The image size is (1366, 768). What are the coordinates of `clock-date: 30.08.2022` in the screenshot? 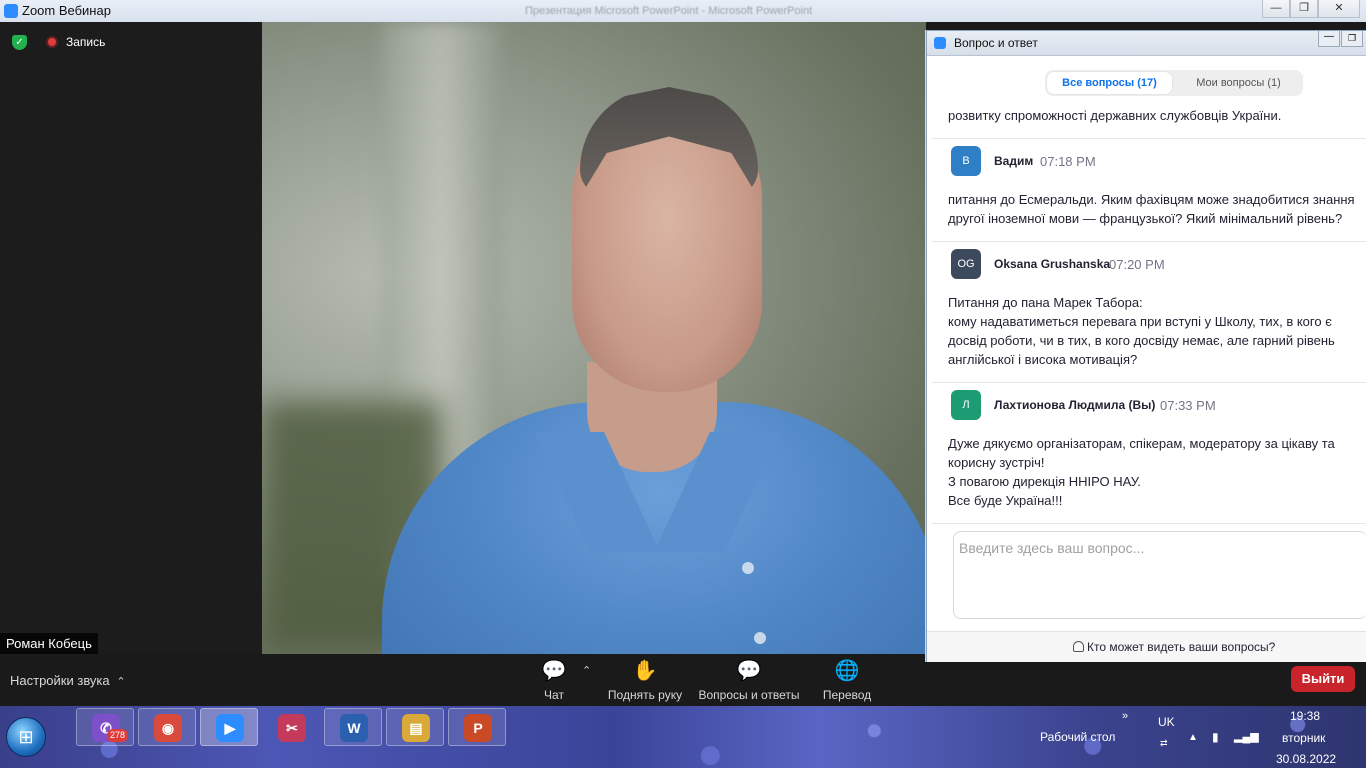 It's located at (1306, 759).